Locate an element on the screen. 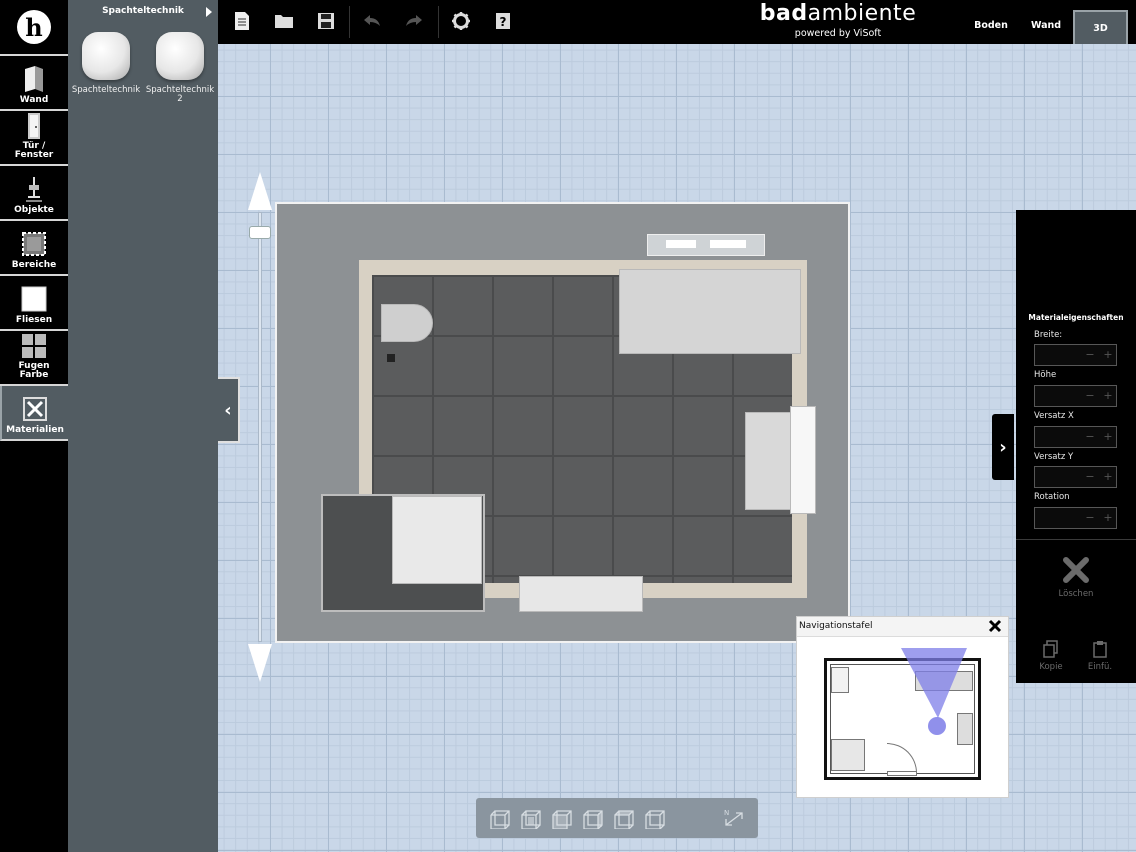 The width and height of the screenshot is (1136, 852). tool-materials: Materialien is located at coordinates (34, 413).